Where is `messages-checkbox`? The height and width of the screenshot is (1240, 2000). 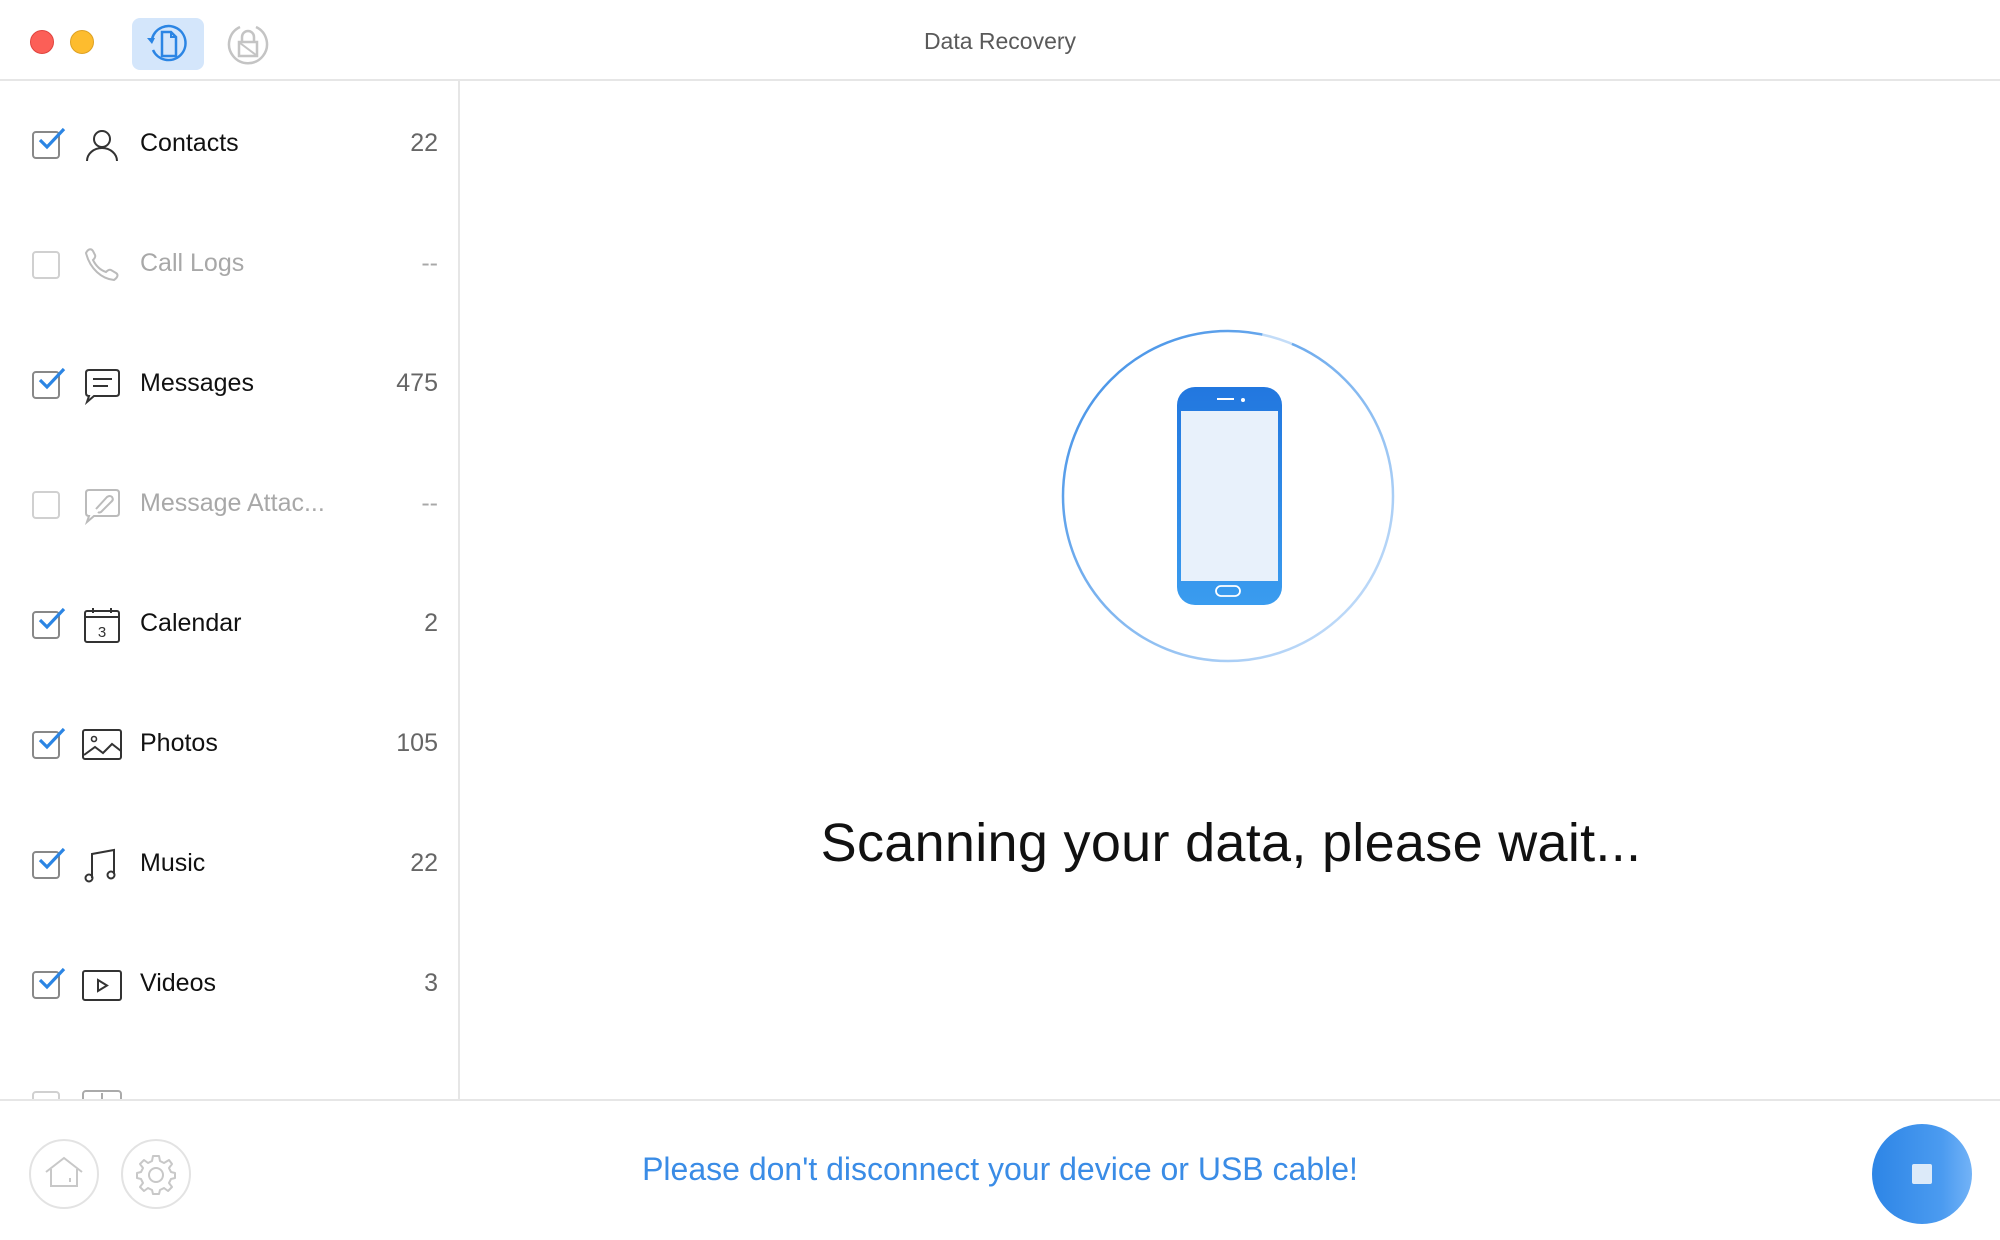
messages-checkbox is located at coordinates (49, 383).